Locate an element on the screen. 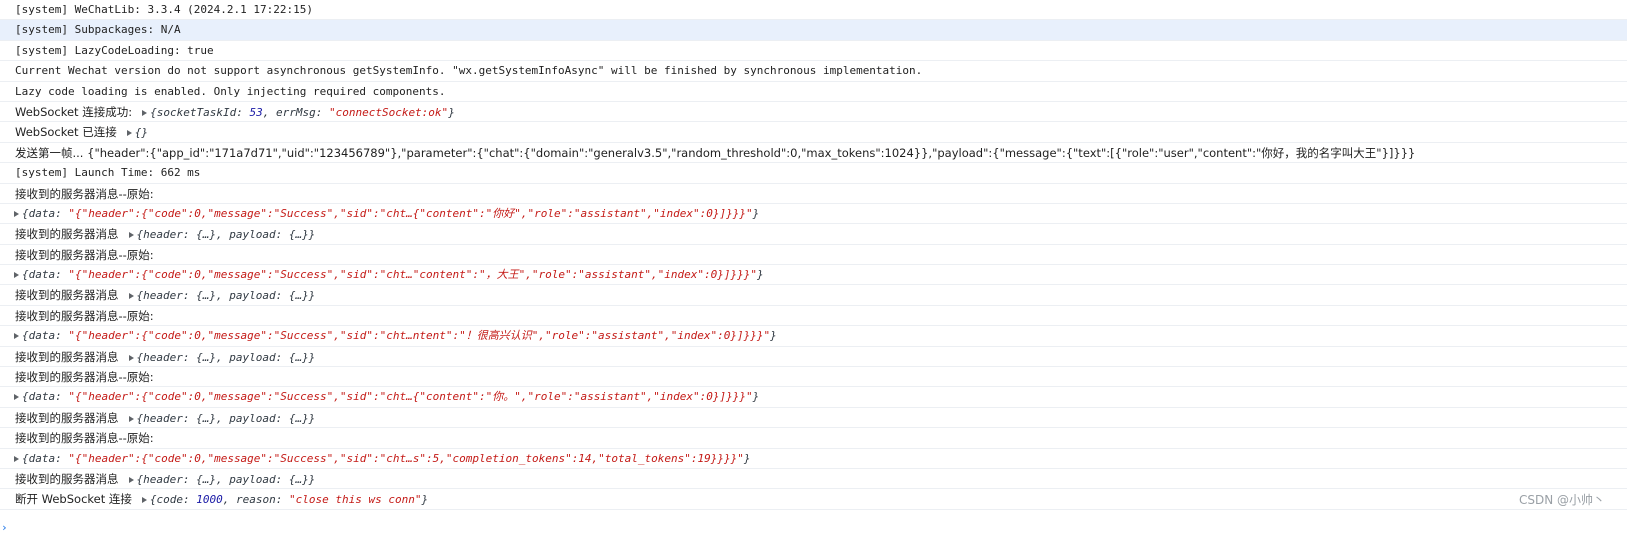 The width and height of the screenshot is (1627, 534). log-label: WebSocket 连接成功: is located at coordinates (74, 111).